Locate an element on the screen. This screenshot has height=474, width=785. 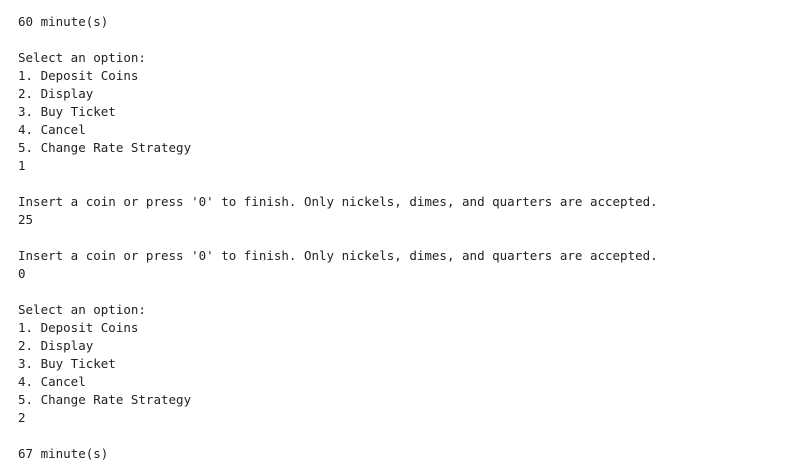
user-input-line: 2 is located at coordinates (22, 417).